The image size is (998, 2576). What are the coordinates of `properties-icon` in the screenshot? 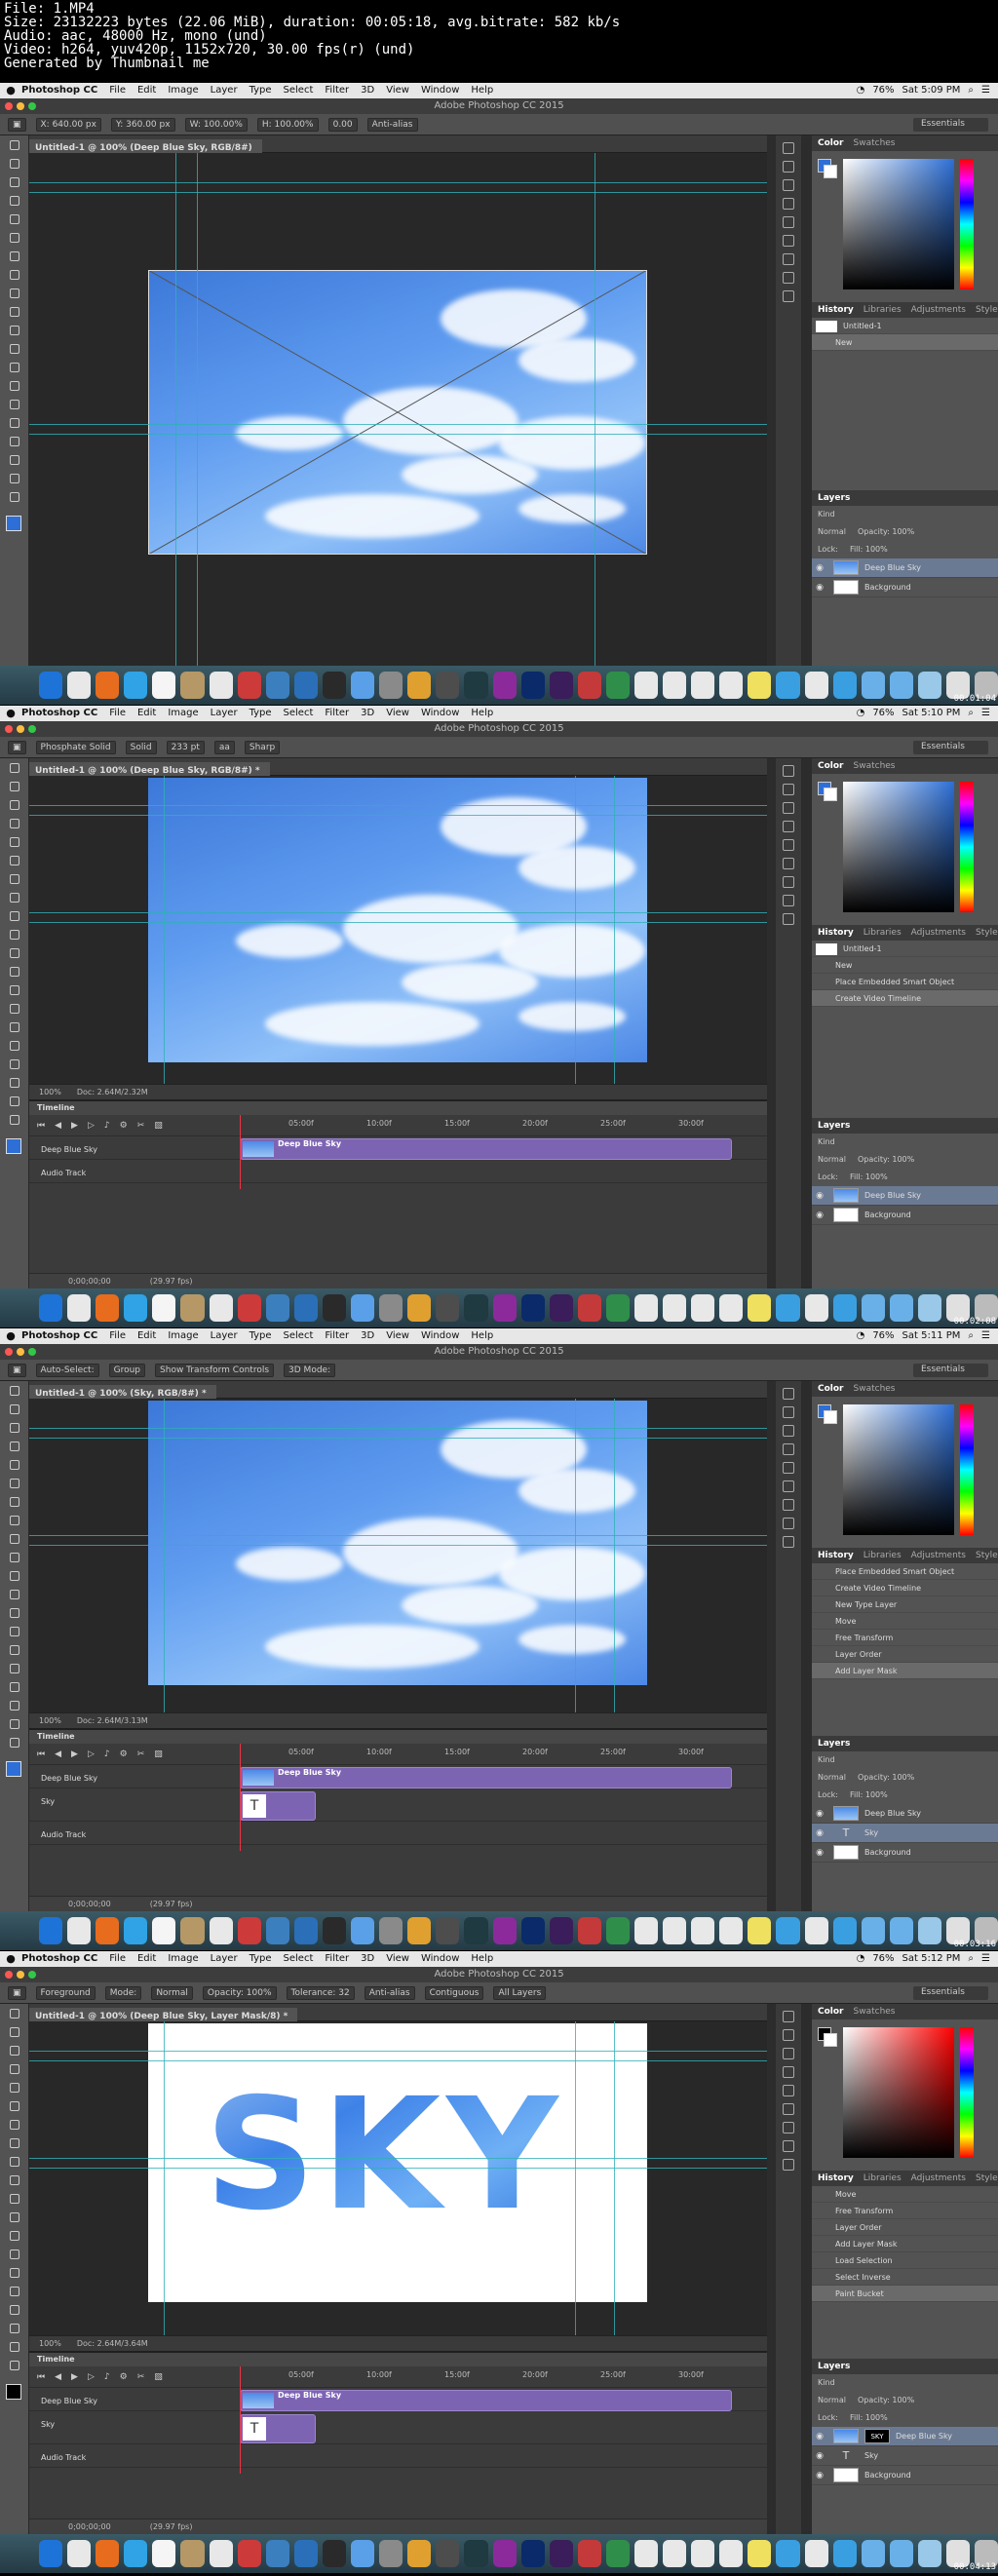 It's located at (788, 2035).